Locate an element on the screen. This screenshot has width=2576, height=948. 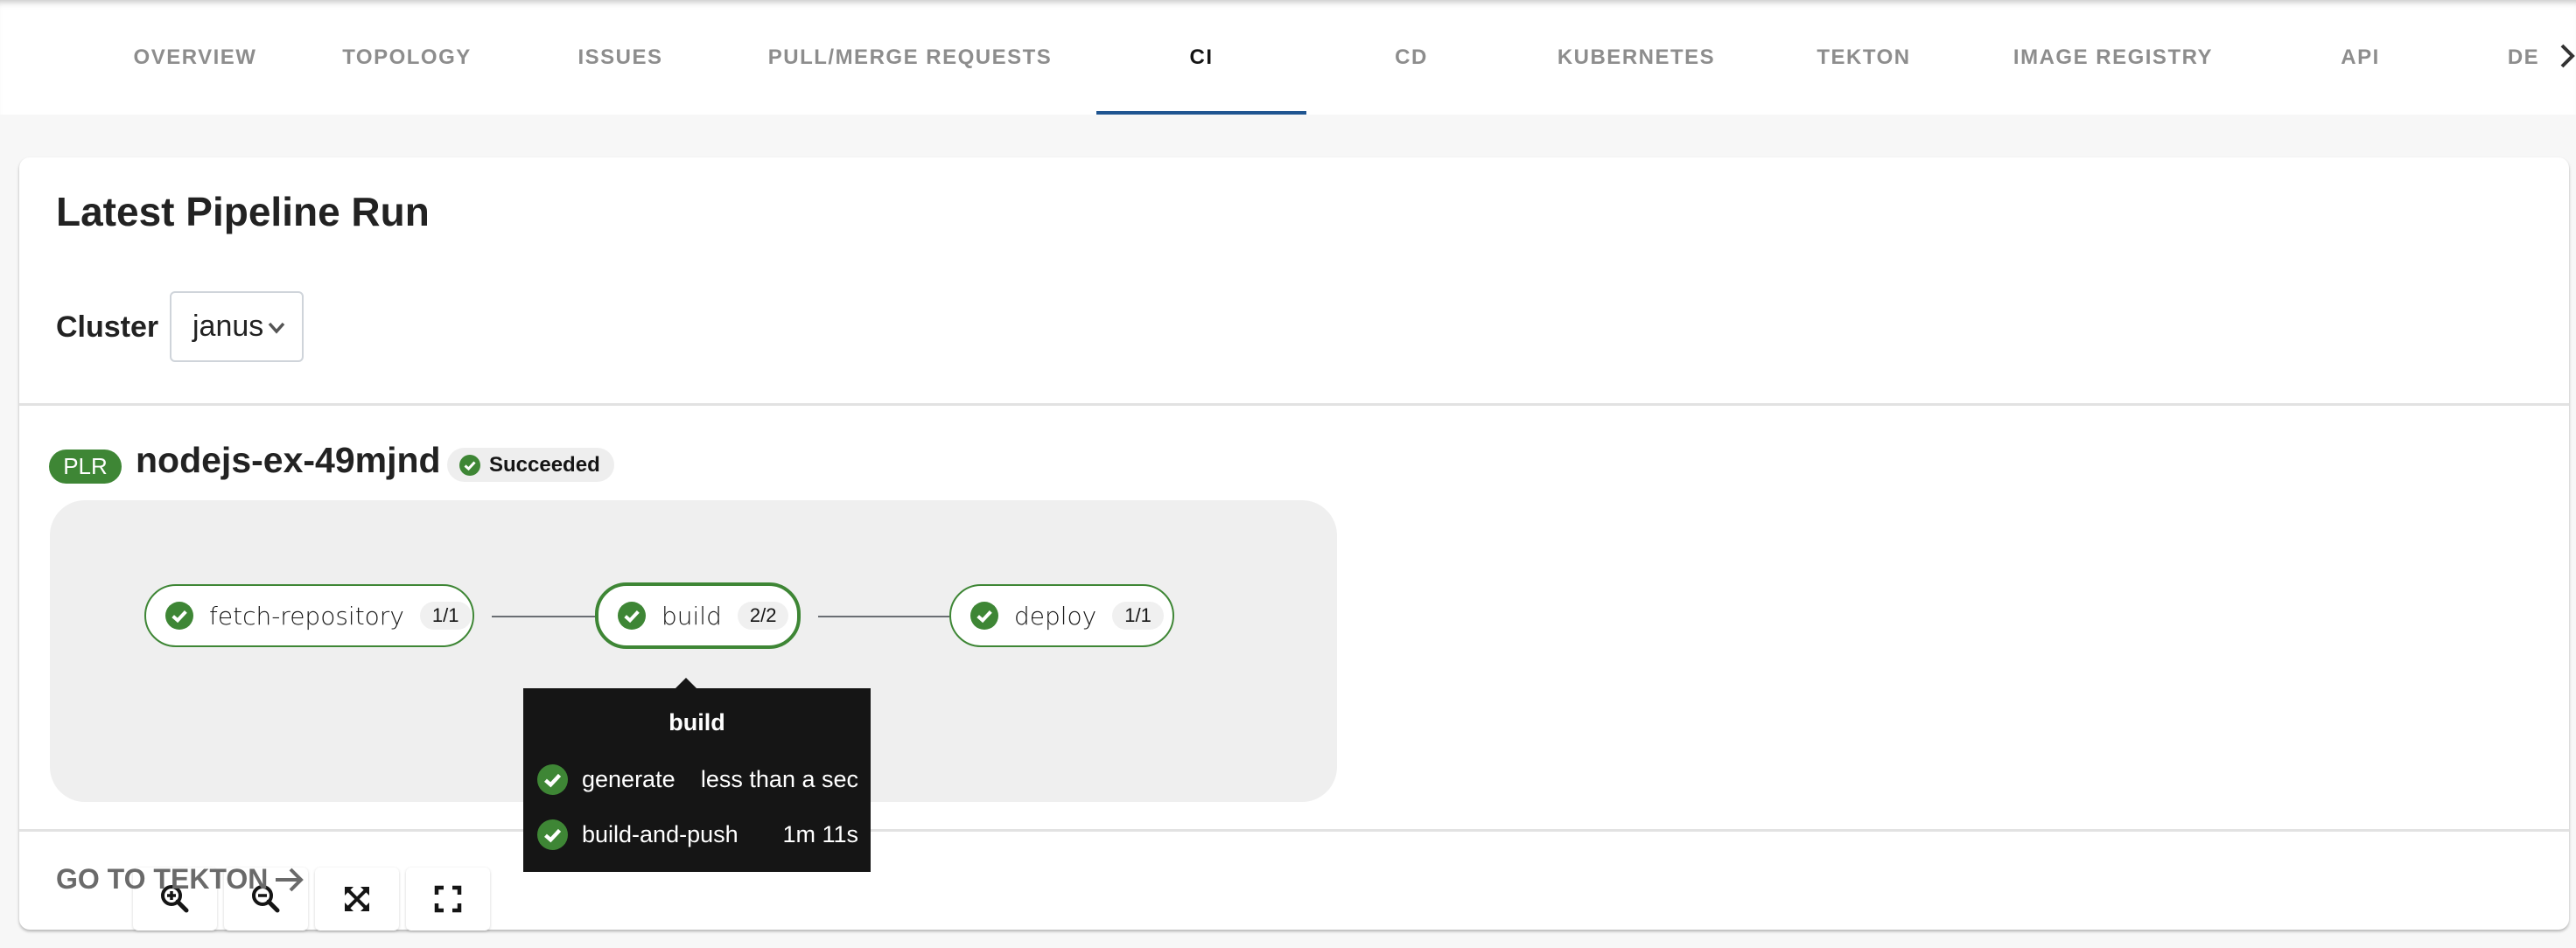
tooltip-step-row: build-and-push 1m 11s is located at coordinates (697, 834).